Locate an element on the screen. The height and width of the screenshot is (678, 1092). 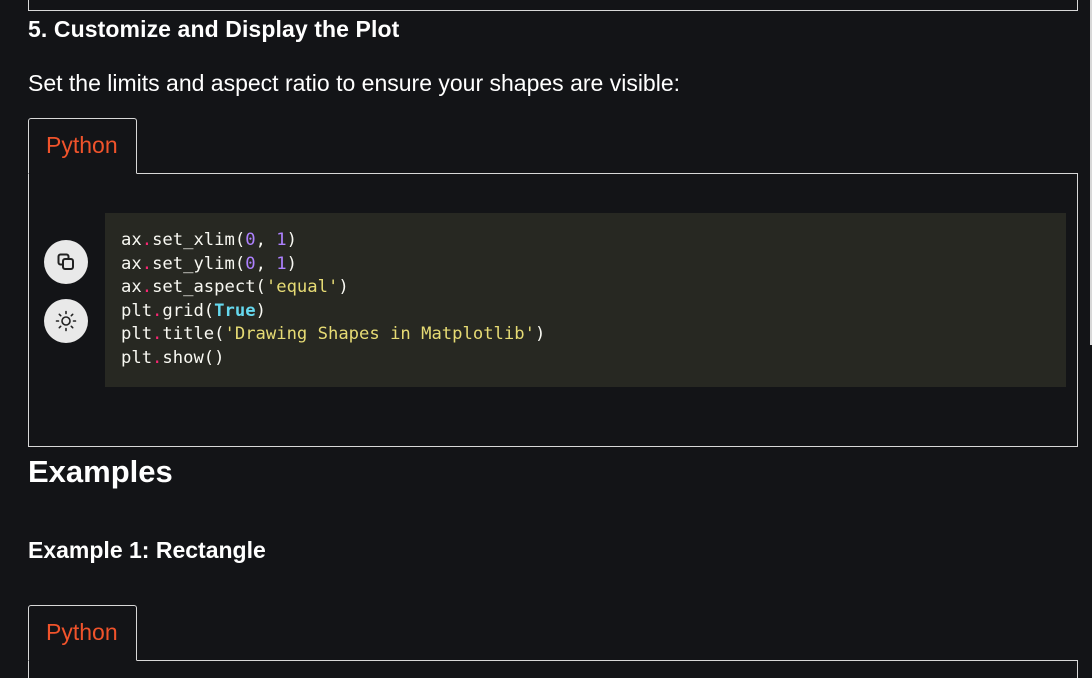
theme-toggle-button is located at coordinates (66, 321).